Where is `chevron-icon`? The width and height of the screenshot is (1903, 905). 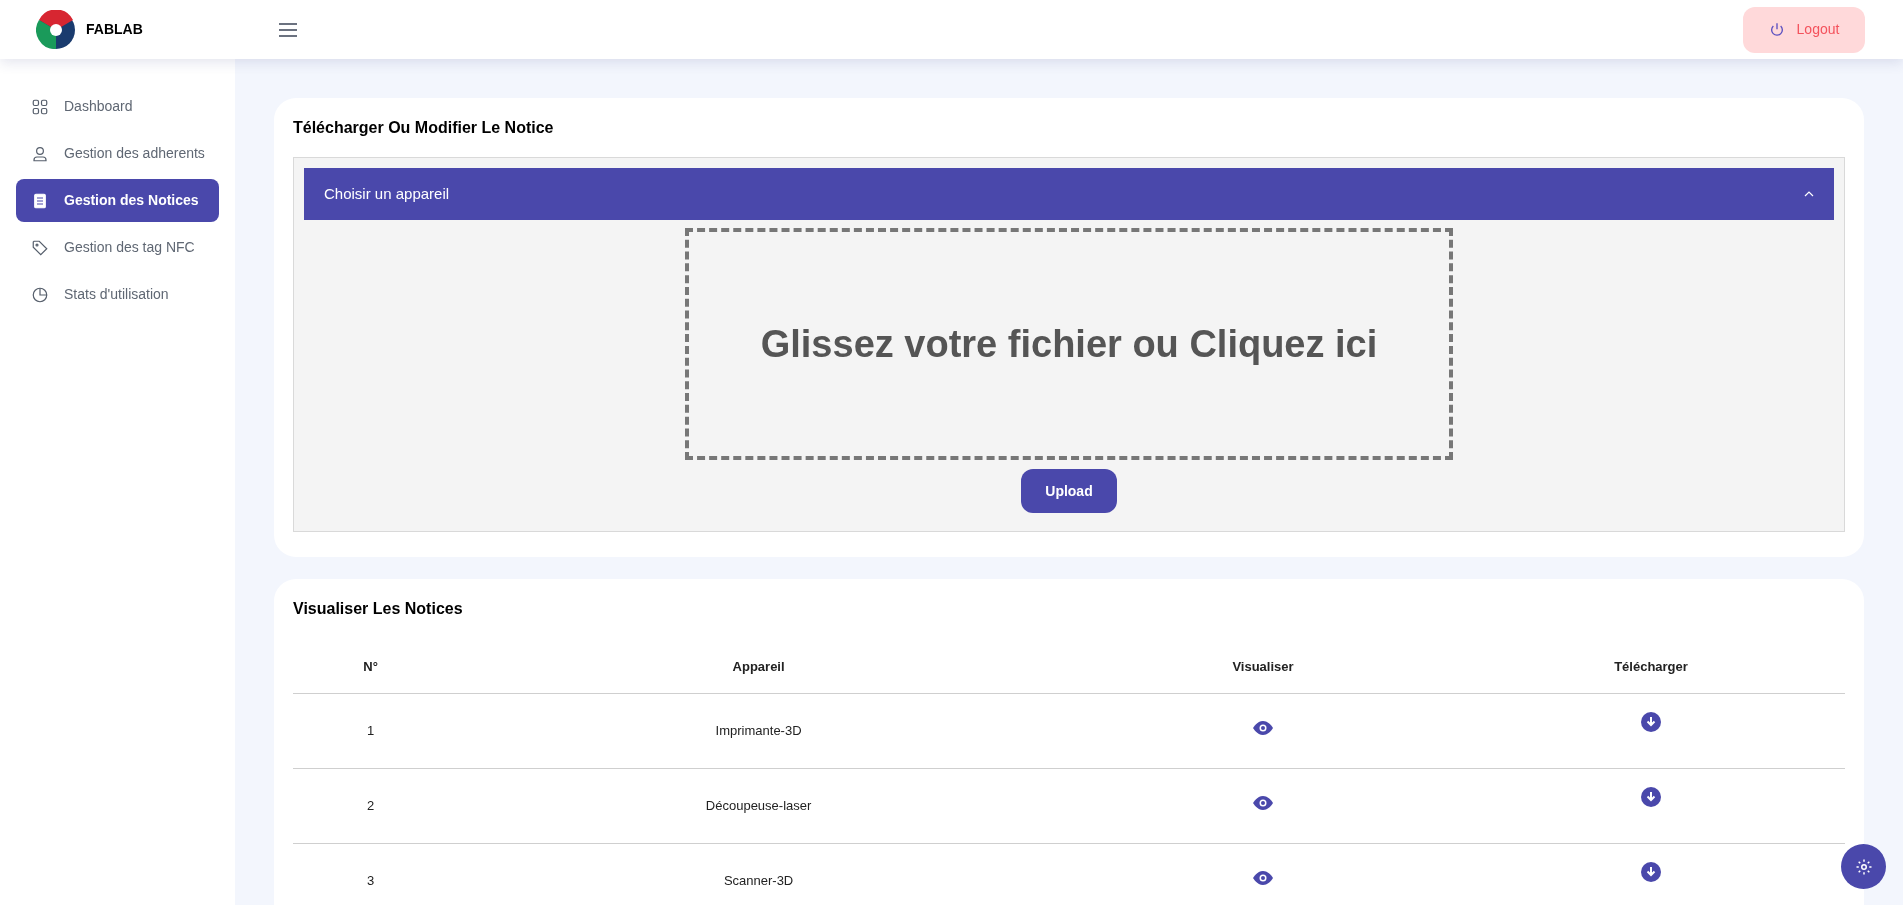 chevron-icon is located at coordinates (1809, 194).